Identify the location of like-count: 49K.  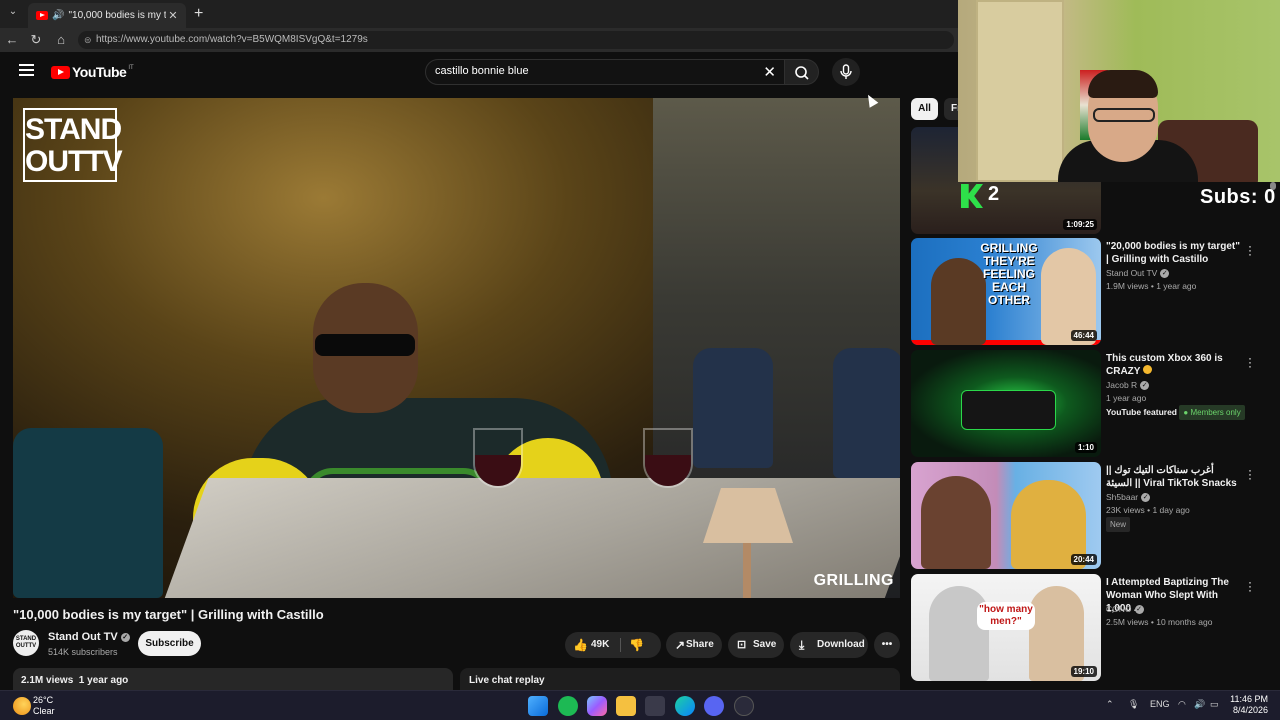
(600, 644).